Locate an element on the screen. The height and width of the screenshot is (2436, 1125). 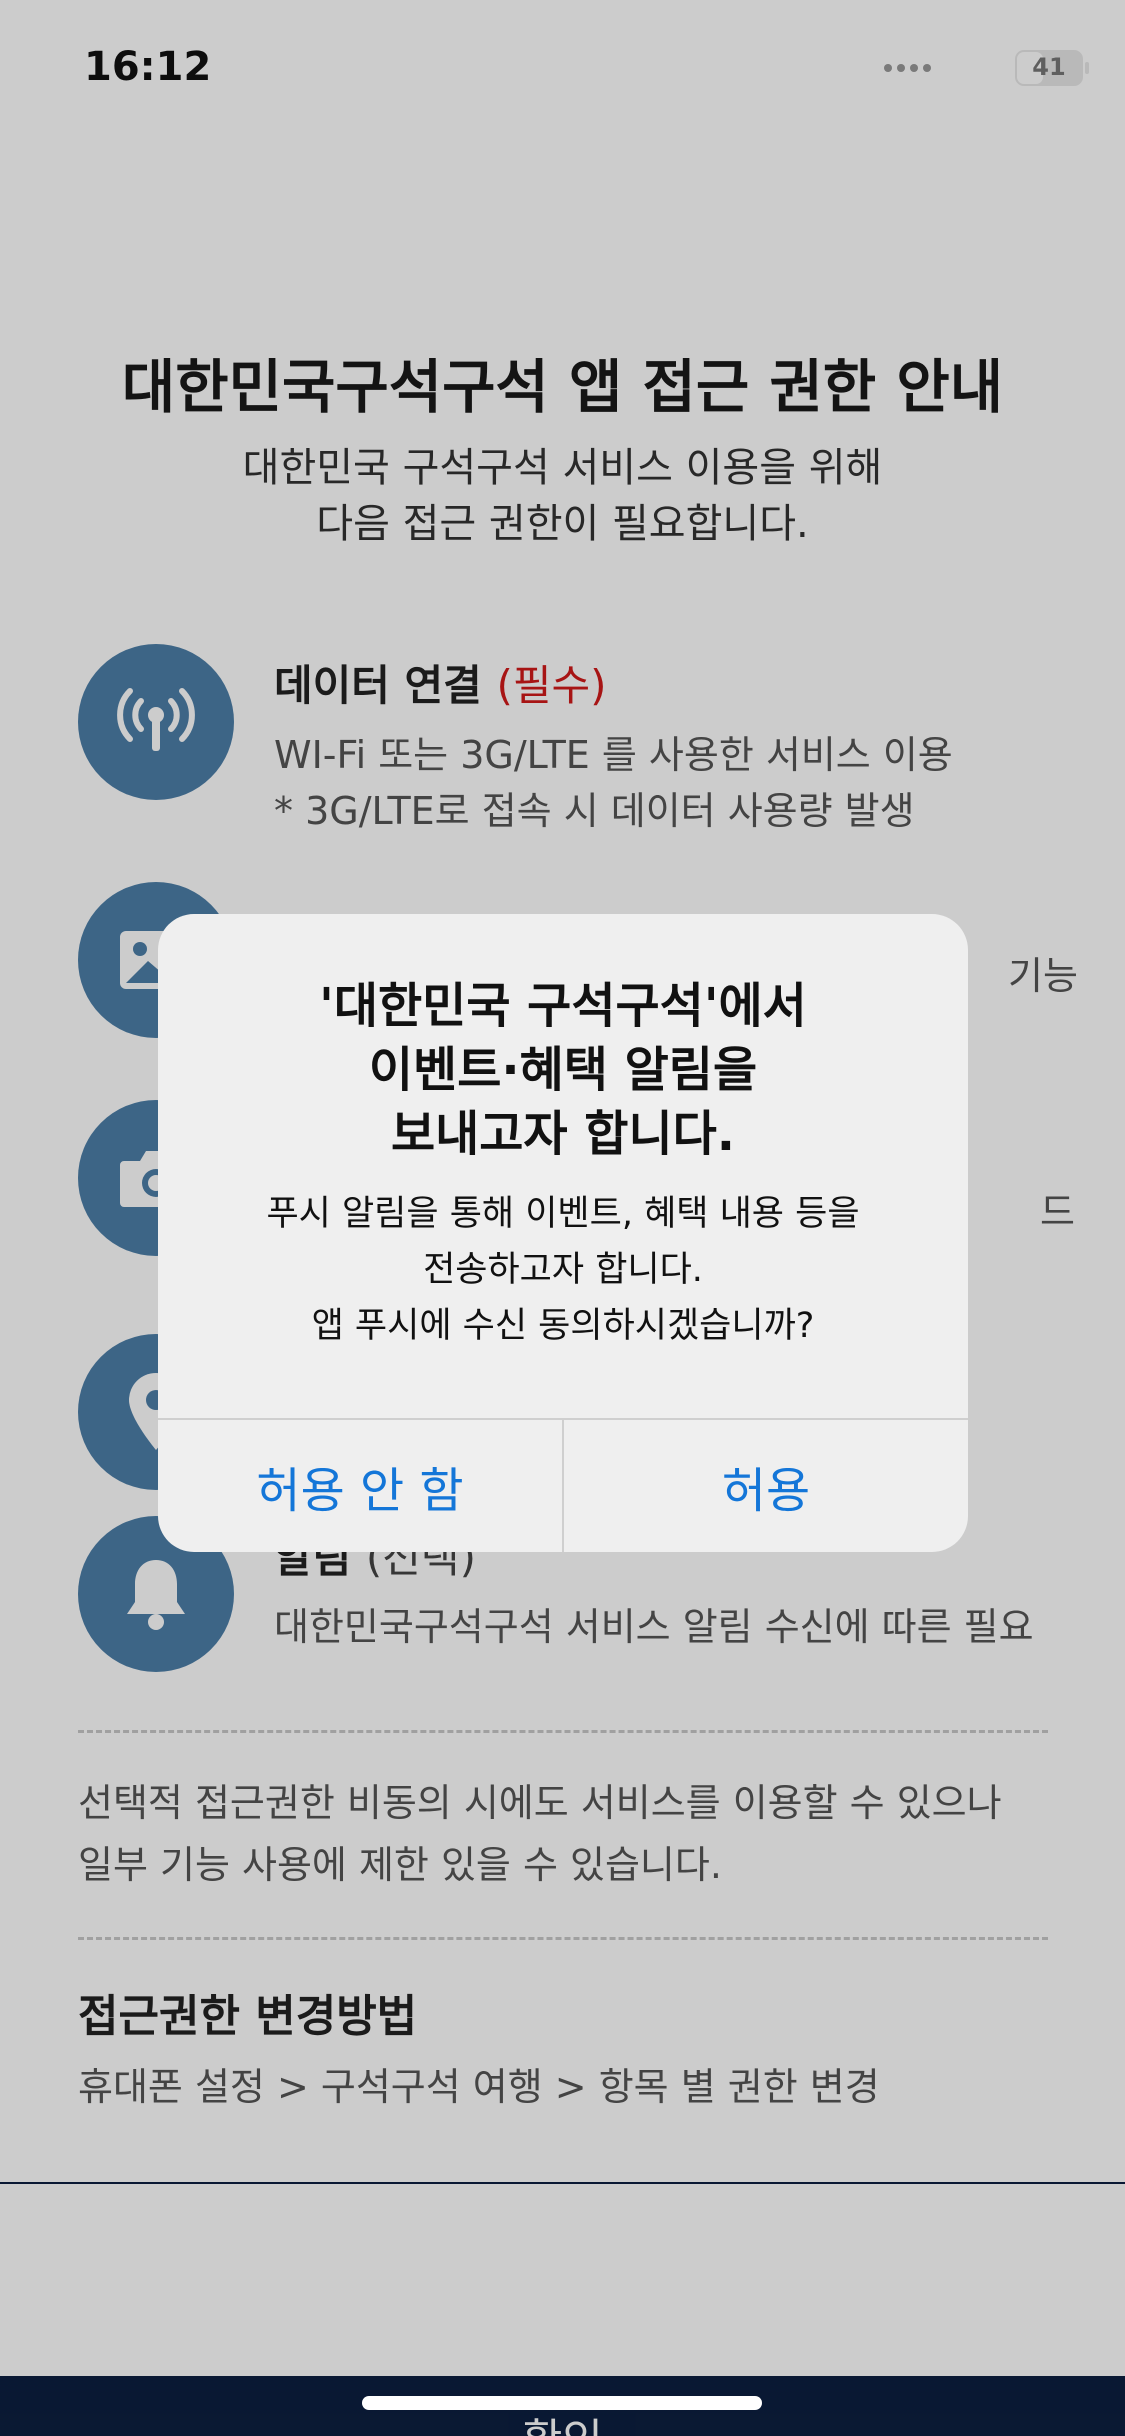
allow-button: 허용 is located at coordinates (766, 1486).